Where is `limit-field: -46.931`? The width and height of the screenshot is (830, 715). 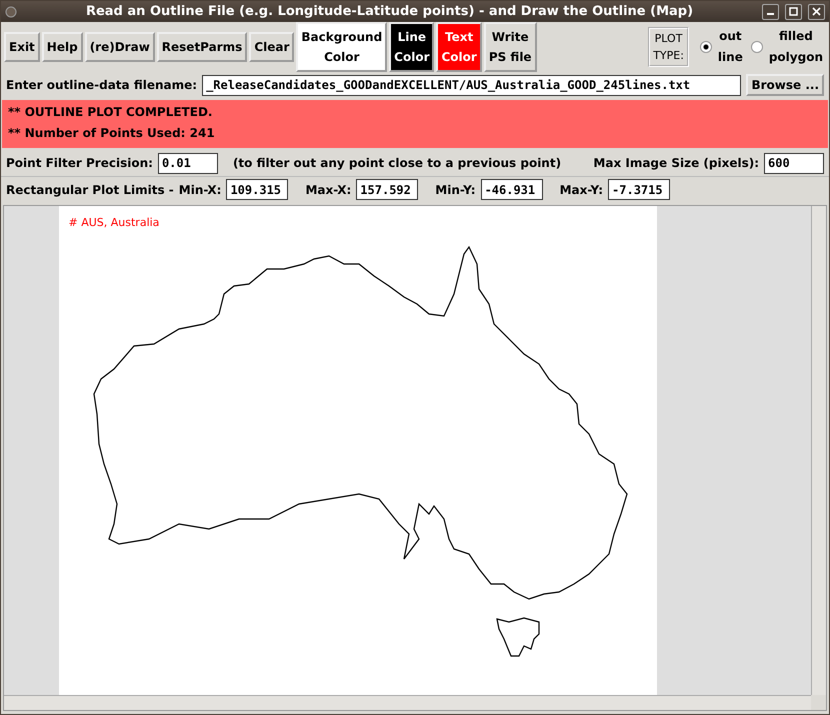 limit-field: -46.931 is located at coordinates (511, 189).